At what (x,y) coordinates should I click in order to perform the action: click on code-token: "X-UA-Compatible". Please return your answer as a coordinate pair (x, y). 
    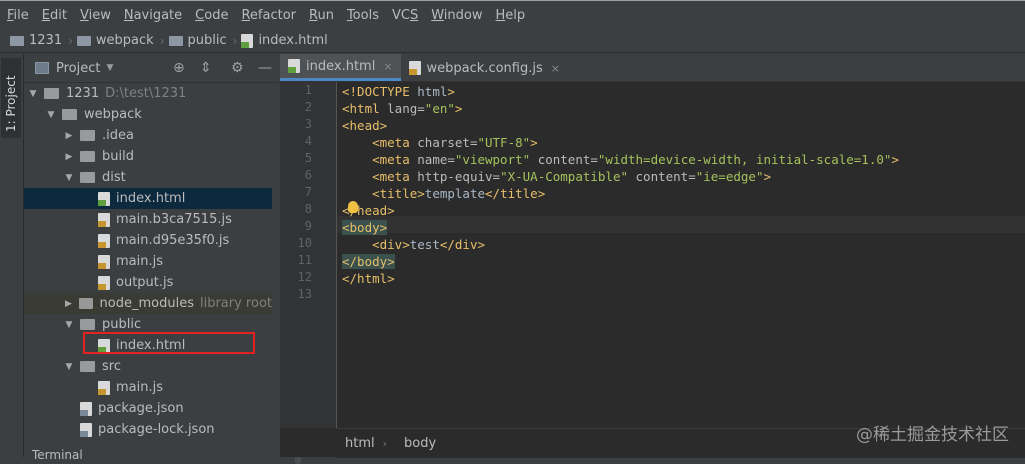
    Looking at the image, I should click on (564, 176).